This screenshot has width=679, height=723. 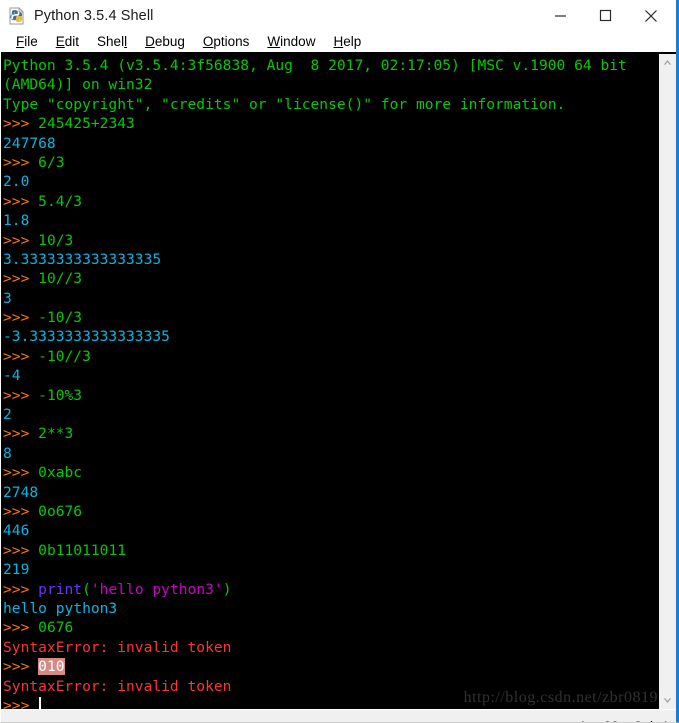 I want to click on console-output-line: 2, so click(x=330, y=414).